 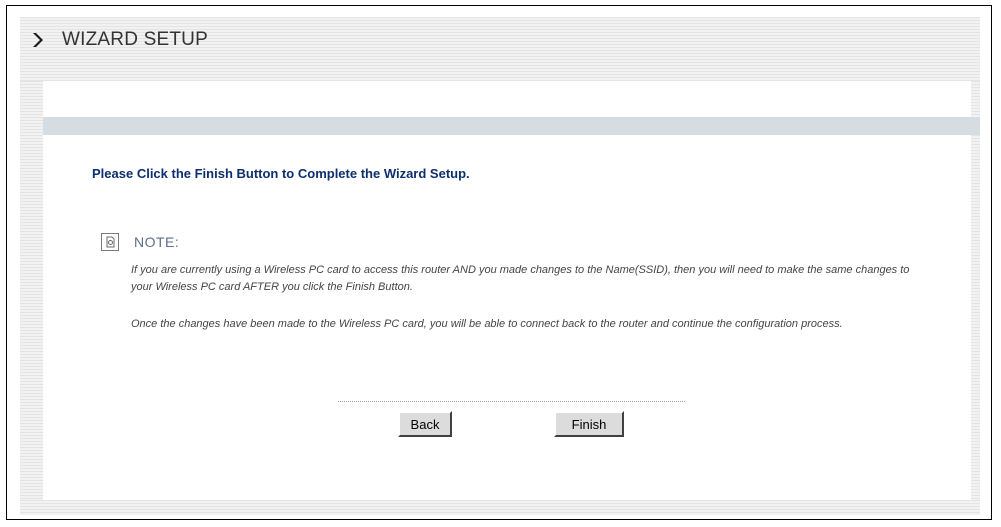 I want to click on button-divider, so click(x=511, y=401).